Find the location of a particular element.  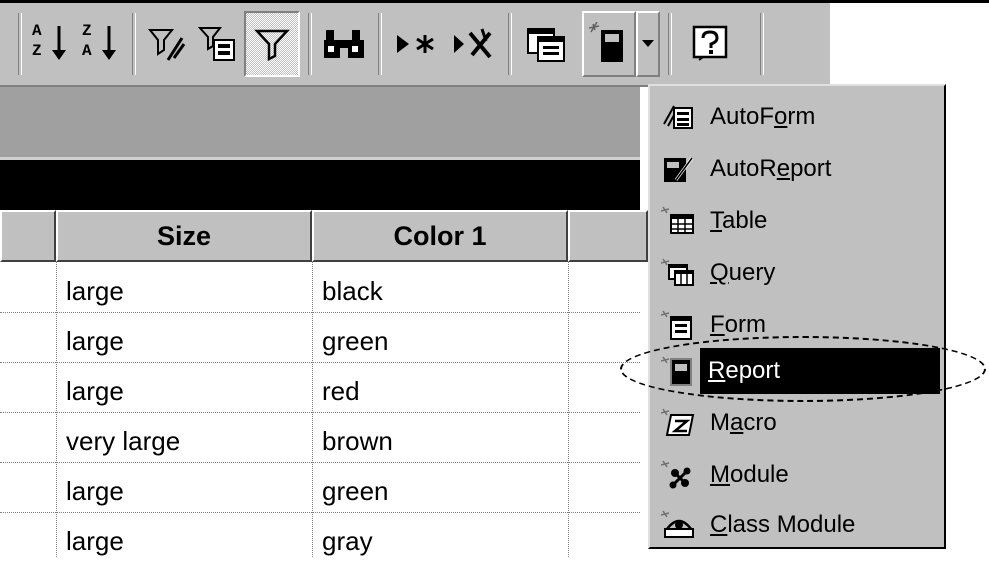

database-window-button is located at coordinates (546, 44).